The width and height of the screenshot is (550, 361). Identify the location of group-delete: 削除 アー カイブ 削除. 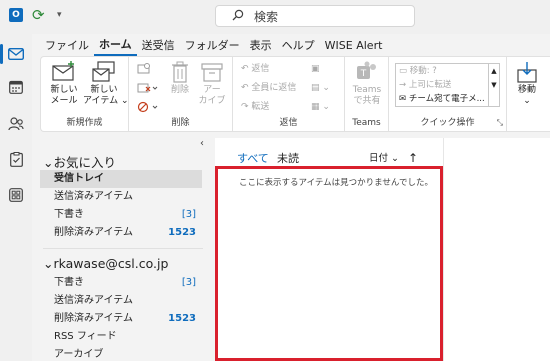
(181, 94).